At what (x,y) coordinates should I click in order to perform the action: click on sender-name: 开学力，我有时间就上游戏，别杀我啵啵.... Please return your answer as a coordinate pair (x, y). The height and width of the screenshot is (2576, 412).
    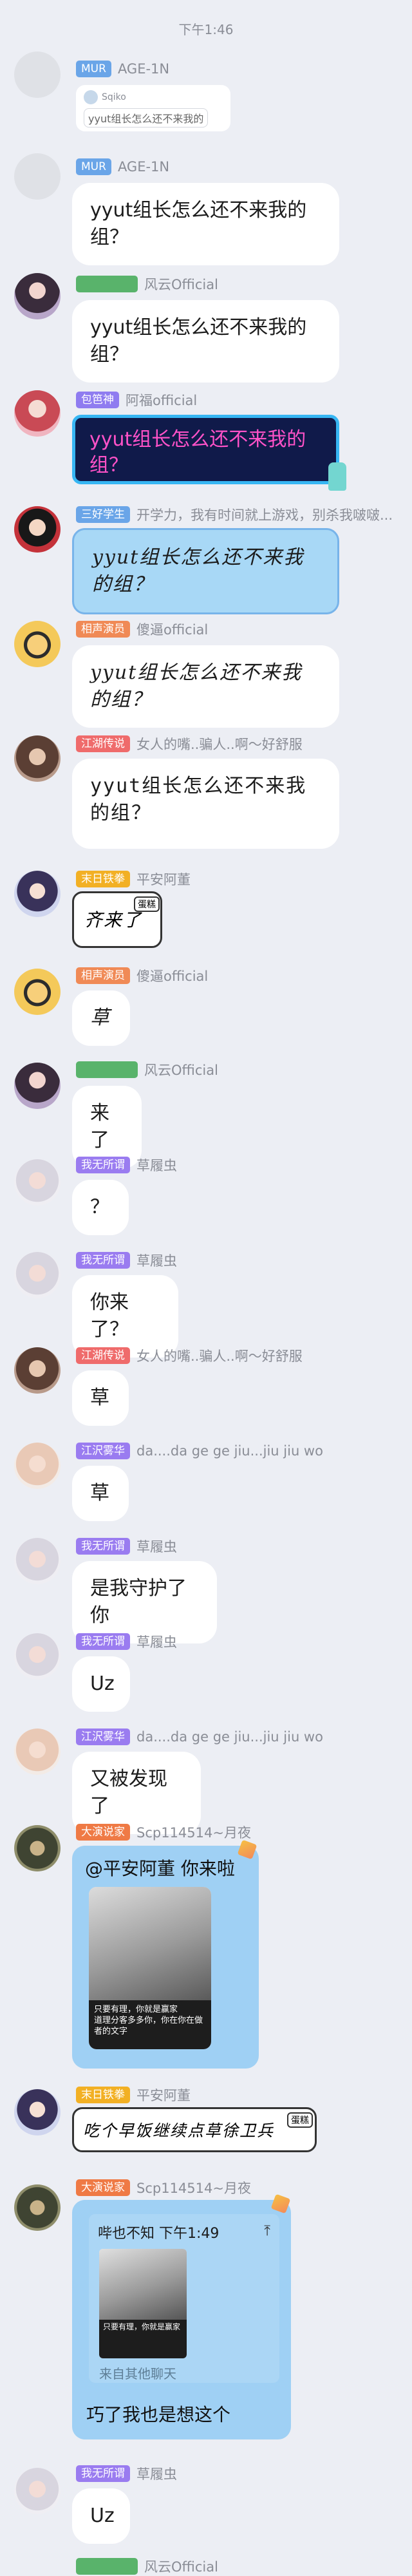
    Looking at the image, I should click on (264, 514).